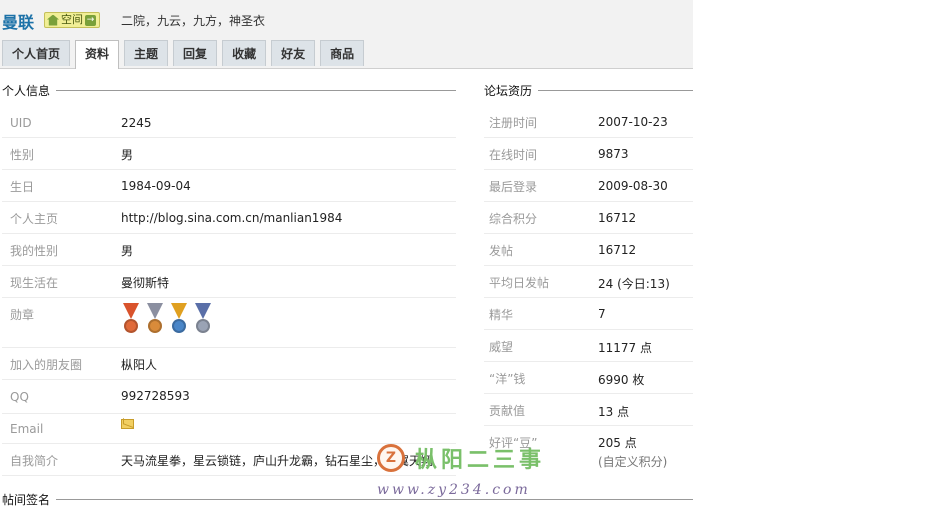 The image size is (927, 514). I want to click on row-label: 勋章, so click(22, 315).